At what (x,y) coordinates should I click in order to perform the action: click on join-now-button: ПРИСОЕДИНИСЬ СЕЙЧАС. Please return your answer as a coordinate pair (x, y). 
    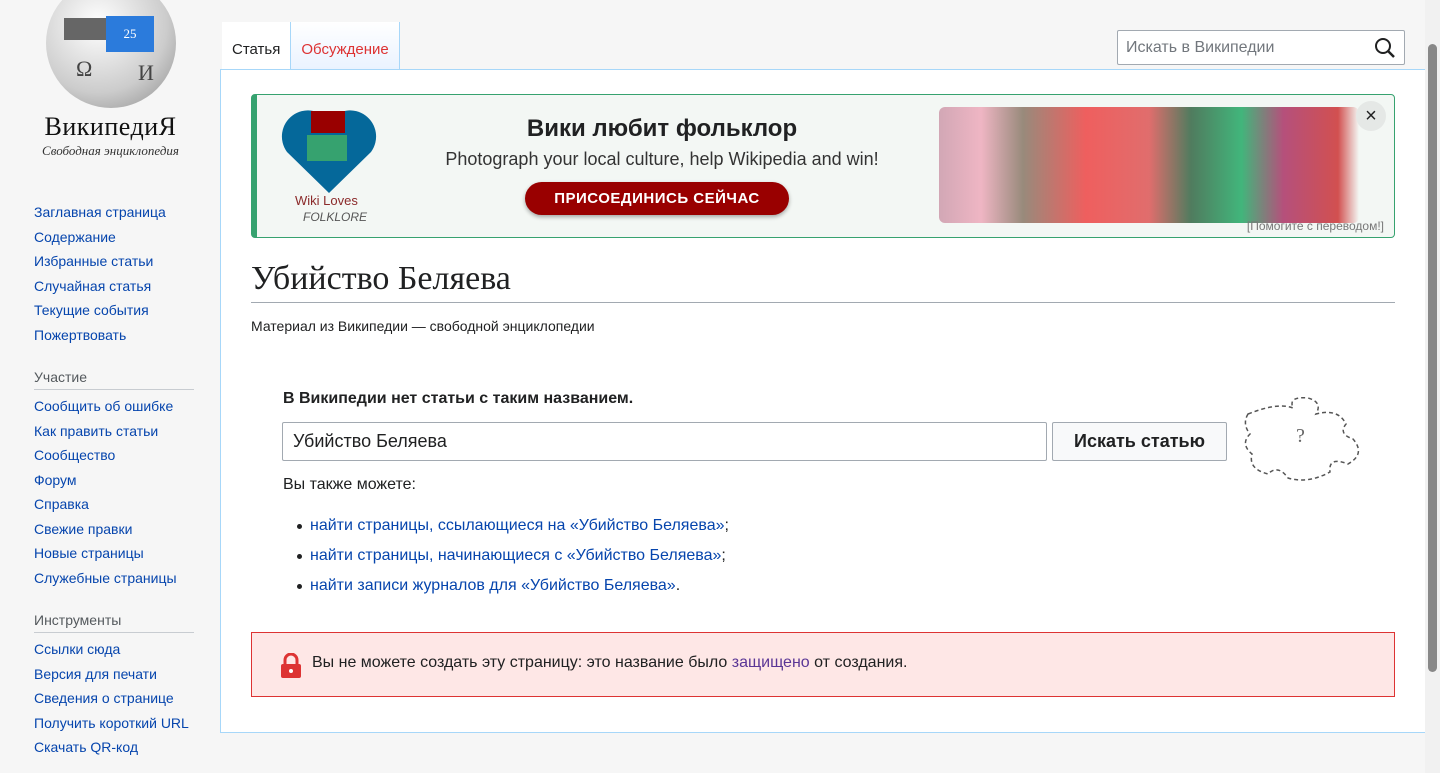
    Looking at the image, I should click on (657, 198).